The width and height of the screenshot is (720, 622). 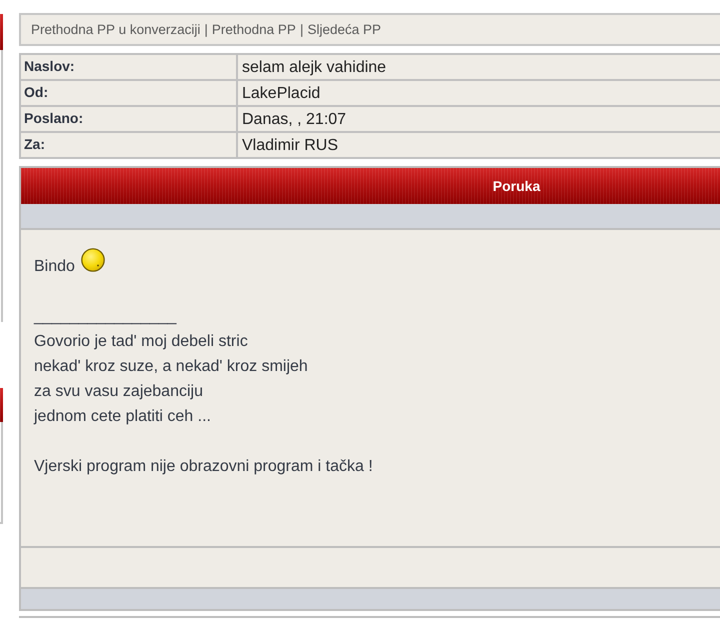 I want to click on message-line: Govorio je tad' moj debeli stric, so click(x=141, y=342).